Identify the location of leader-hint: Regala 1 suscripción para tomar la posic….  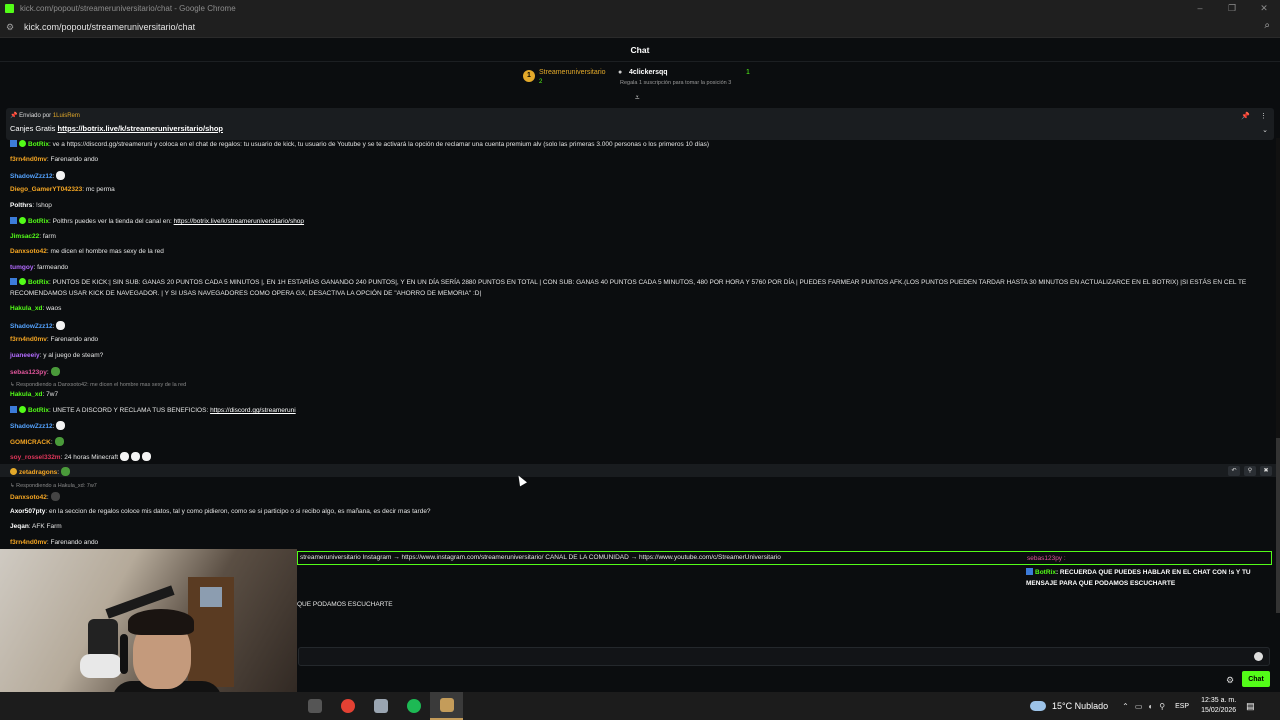
(676, 83).